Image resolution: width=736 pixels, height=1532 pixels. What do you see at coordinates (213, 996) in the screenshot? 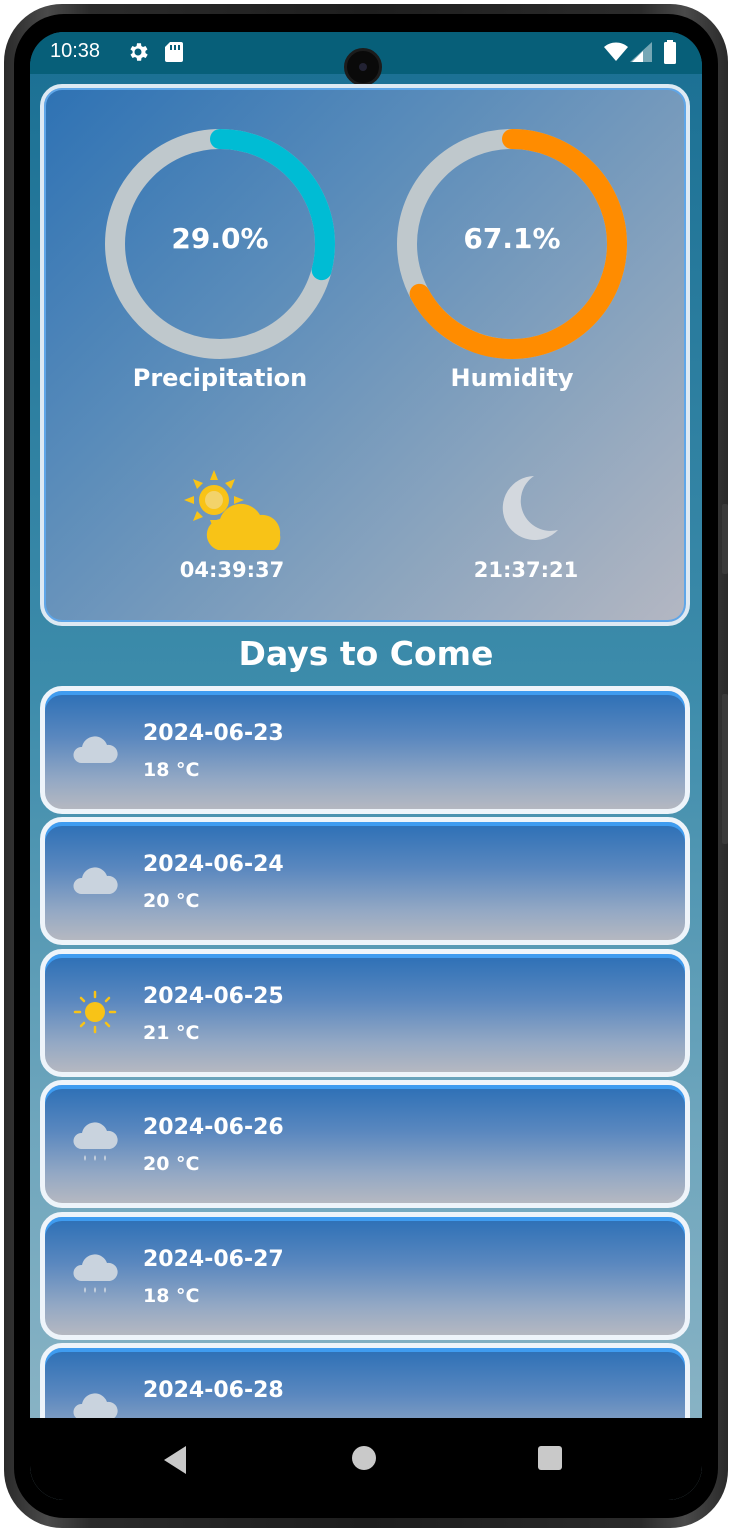
I see `forecast-date: 2024-06-25` at bounding box center [213, 996].